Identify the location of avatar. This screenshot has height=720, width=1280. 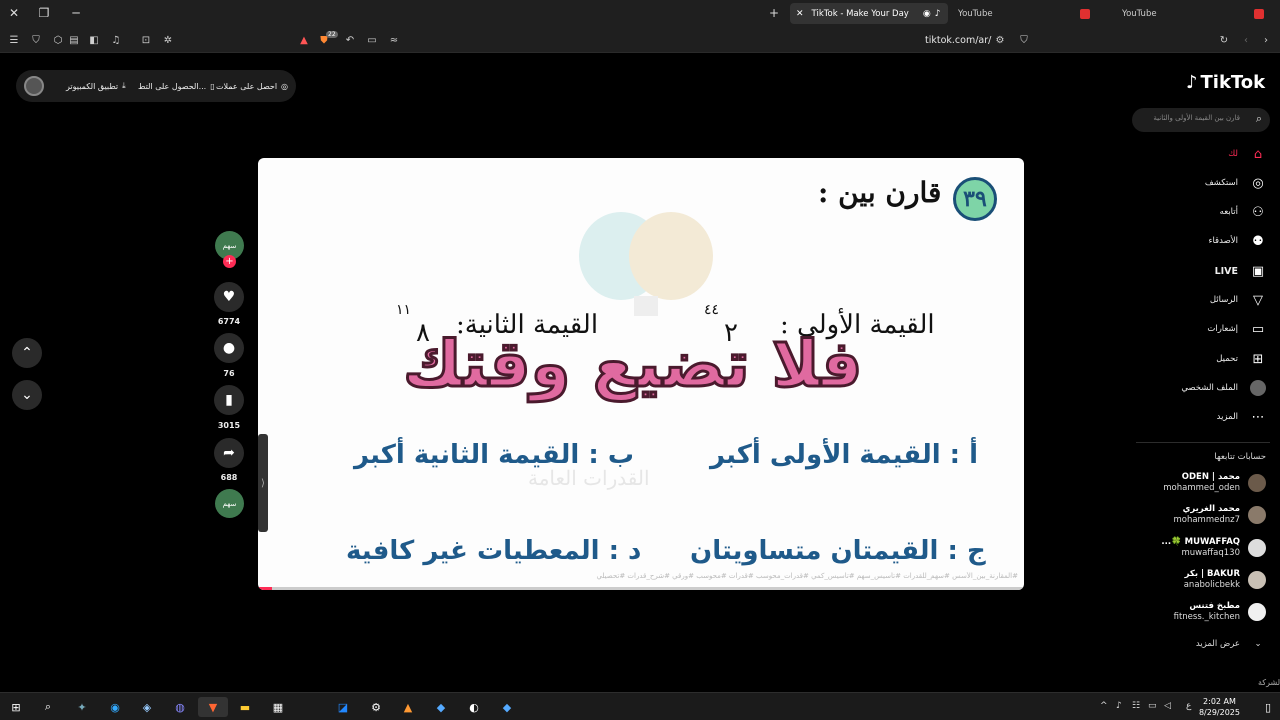
(1257, 548).